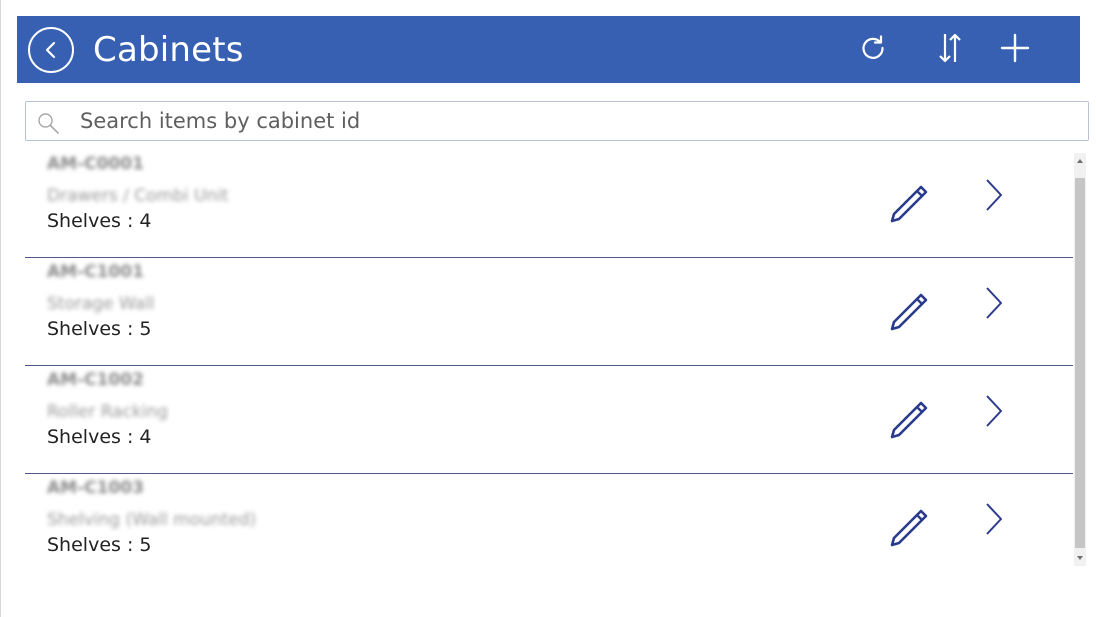 Image resolution: width=1096 pixels, height=617 pixels. What do you see at coordinates (48, 123) in the screenshot?
I see `search-icon` at bounding box center [48, 123].